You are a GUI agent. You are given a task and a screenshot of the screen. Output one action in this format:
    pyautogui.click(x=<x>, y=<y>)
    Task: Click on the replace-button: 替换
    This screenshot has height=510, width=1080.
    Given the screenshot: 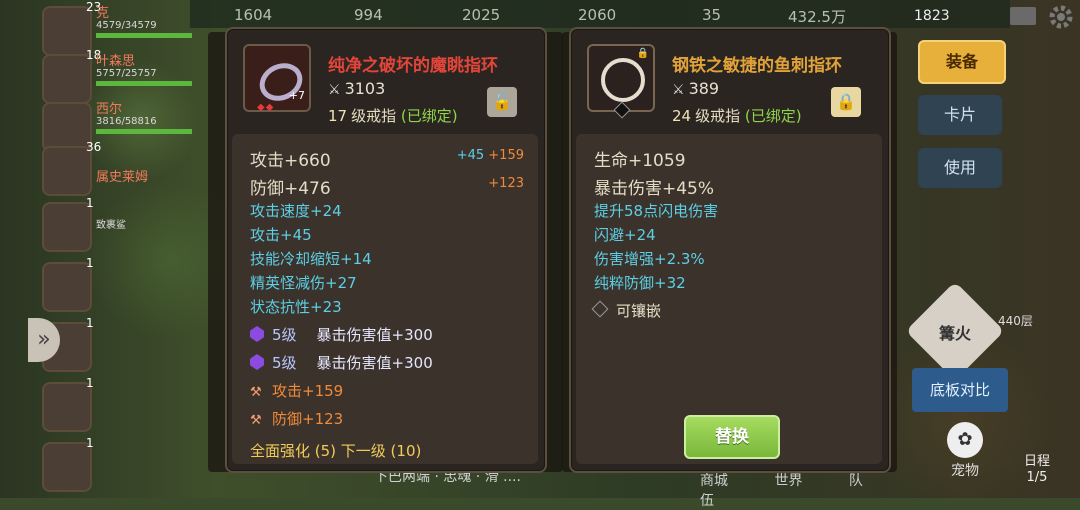 What is the action you would take?
    pyautogui.click(x=732, y=437)
    